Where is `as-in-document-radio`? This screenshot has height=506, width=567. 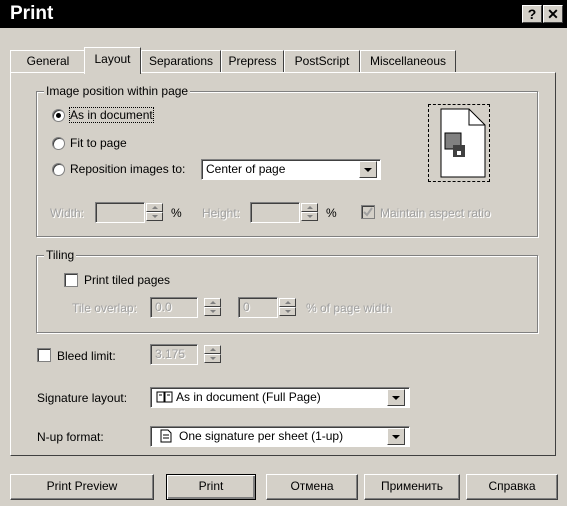
as-in-document-radio is located at coordinates (58, 115).